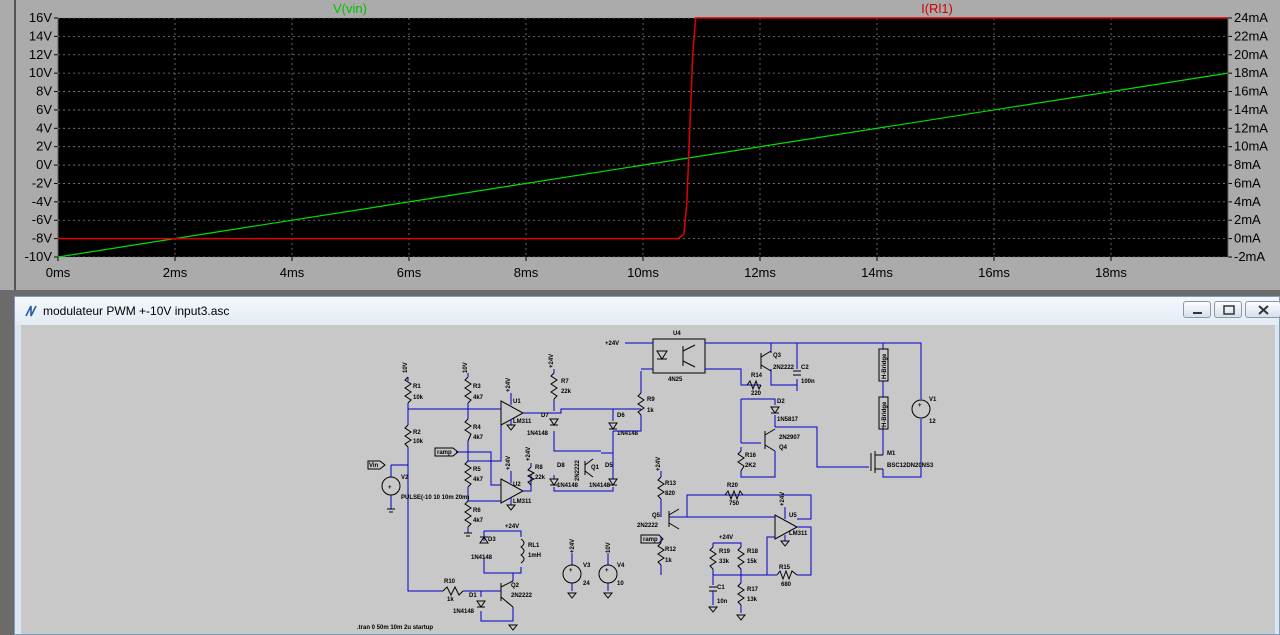 This screenshot has height=635, width=1280. Describe the element at coordinates (534, 546) in the screenshot. I see `rl1-label: RL1` at that location.